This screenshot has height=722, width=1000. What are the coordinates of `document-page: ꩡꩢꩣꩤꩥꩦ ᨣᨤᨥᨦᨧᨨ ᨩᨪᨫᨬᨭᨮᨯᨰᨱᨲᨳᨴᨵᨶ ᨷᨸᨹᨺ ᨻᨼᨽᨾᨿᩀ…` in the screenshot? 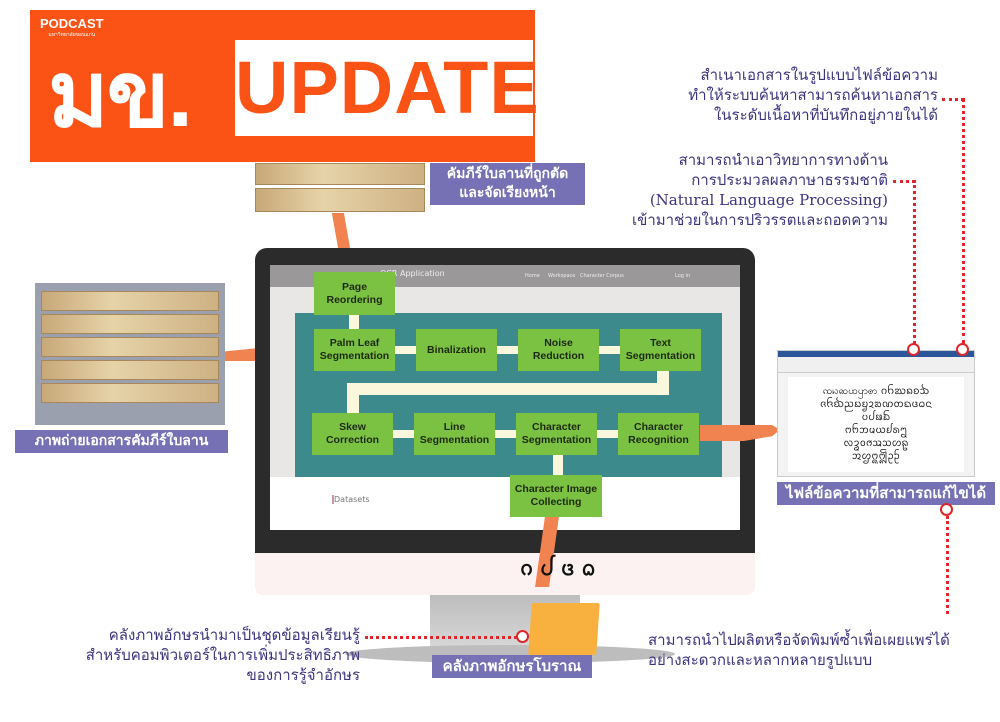 It's located at (876, 424).